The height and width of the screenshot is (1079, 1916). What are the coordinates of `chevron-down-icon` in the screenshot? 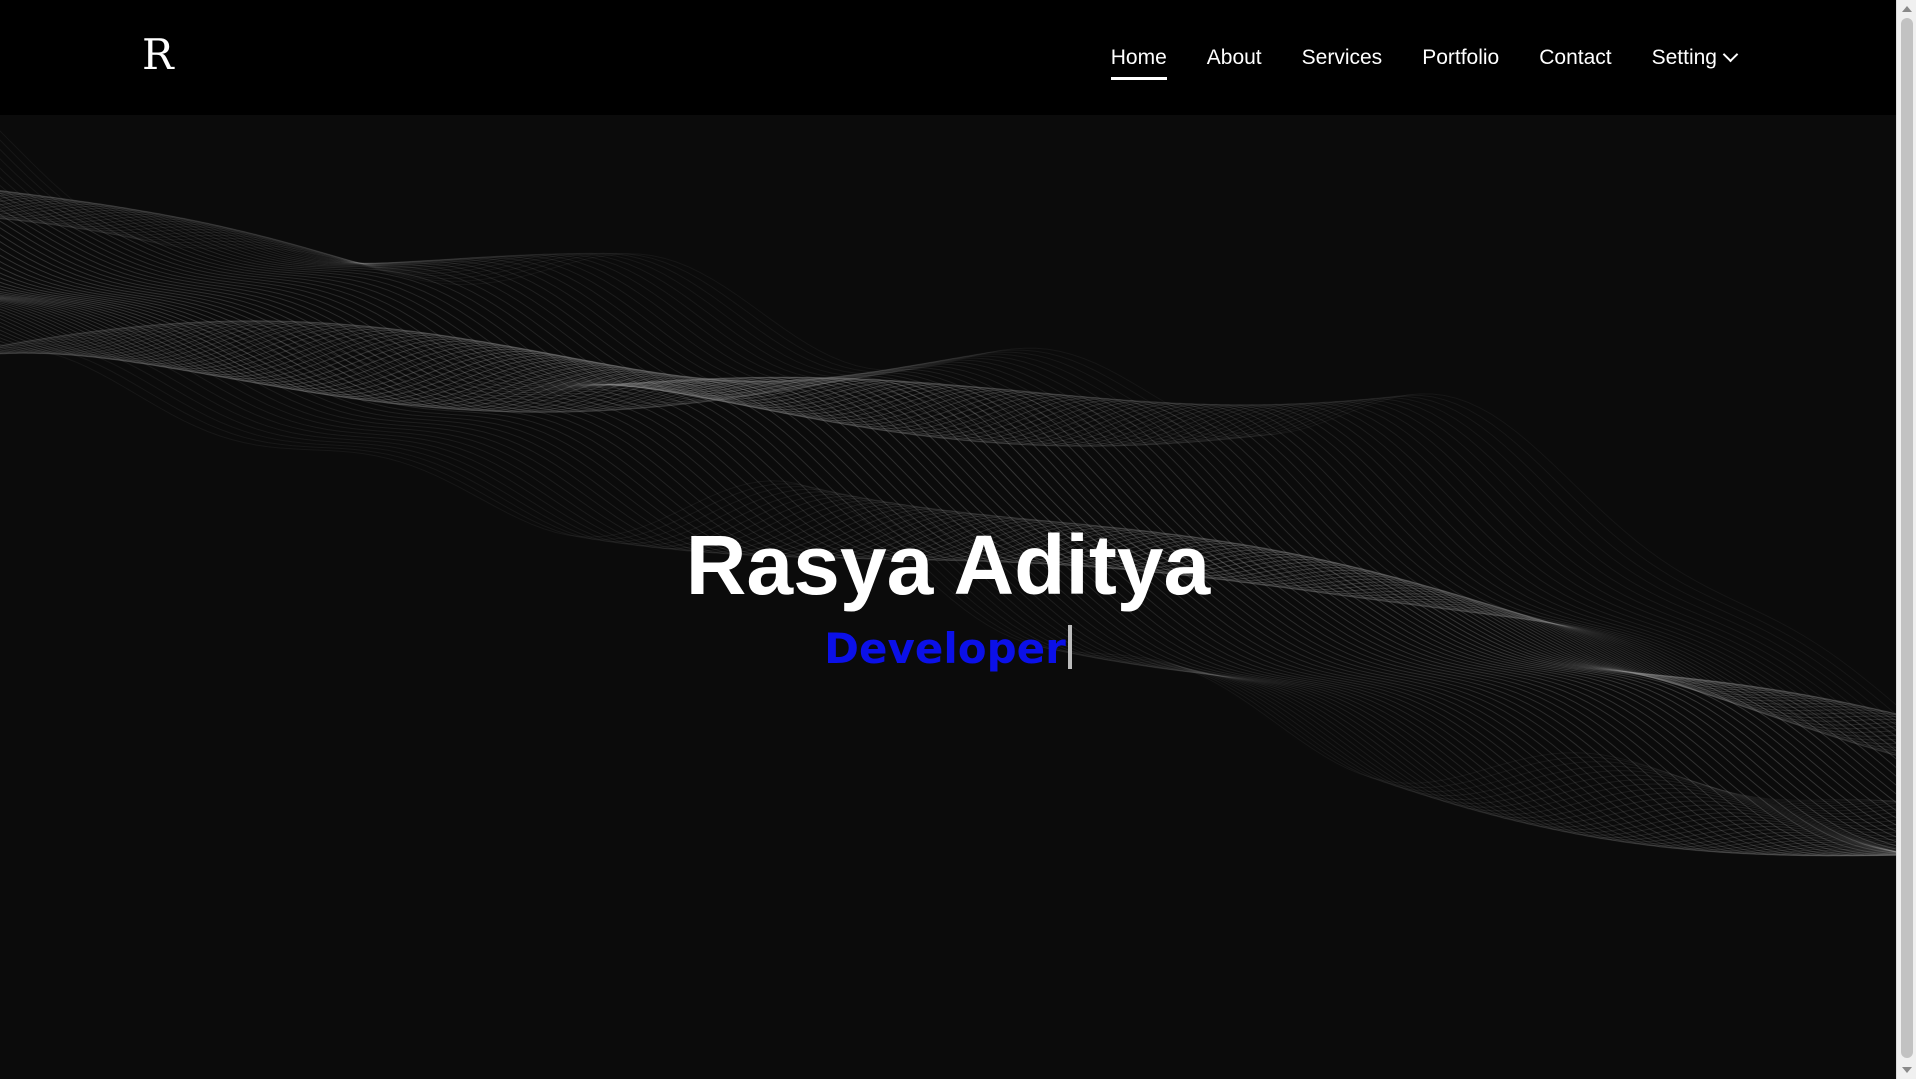 It's located at (1730, 54).